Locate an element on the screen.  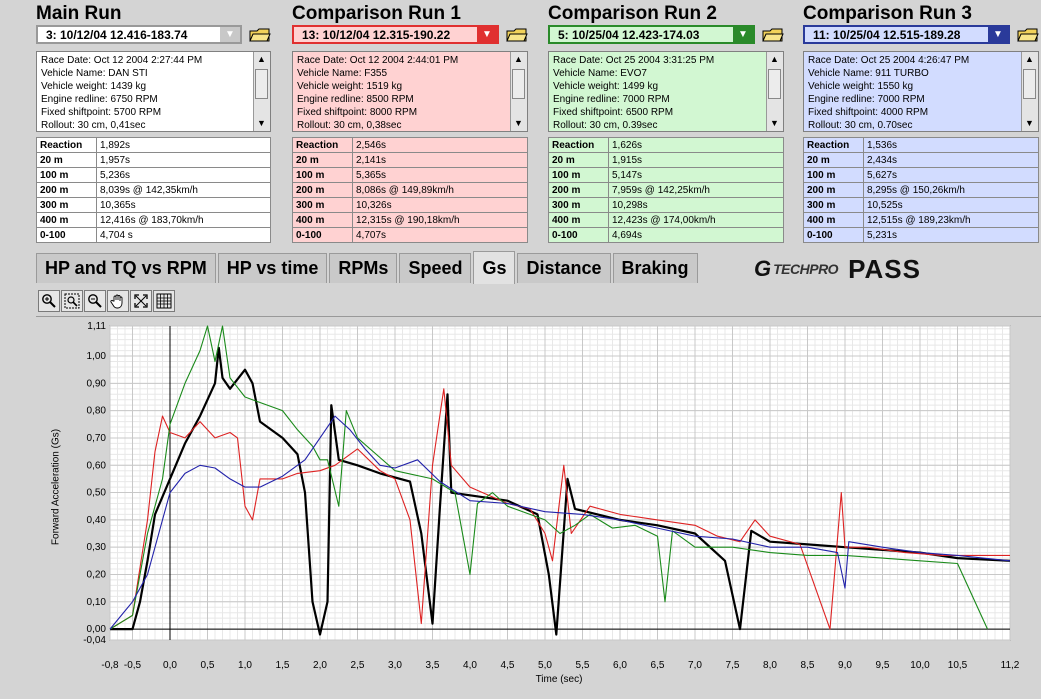
y-tick-label: 0,60 is located at coordinates (97, 465).